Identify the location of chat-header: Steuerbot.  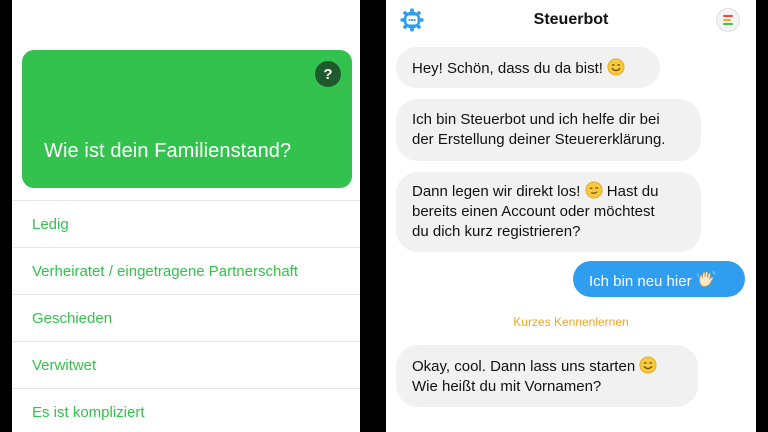
(571, 20).